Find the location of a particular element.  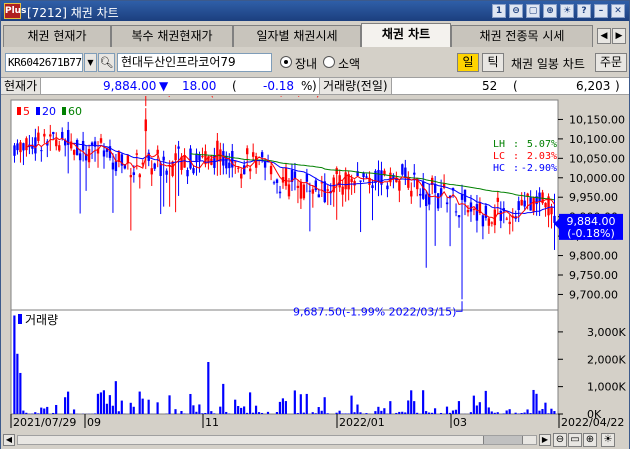

tab-daily-bond-quotes: 일자별 채권시세 is located at coordinates (297, 36).